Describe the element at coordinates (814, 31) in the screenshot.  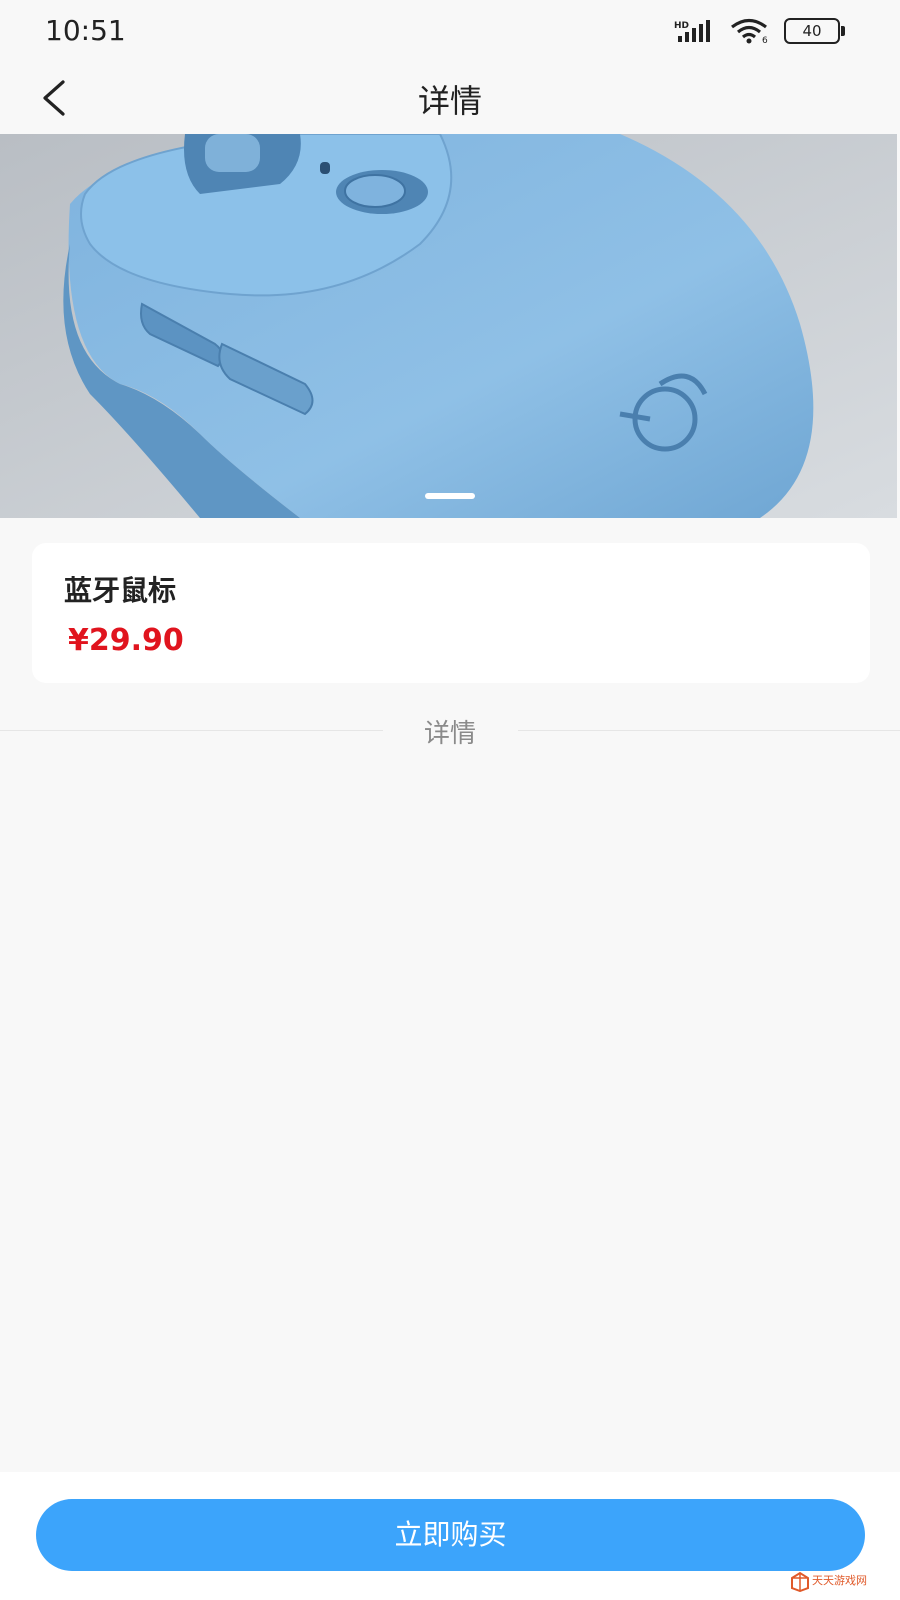
I see `battery-icon: 40` at that location.